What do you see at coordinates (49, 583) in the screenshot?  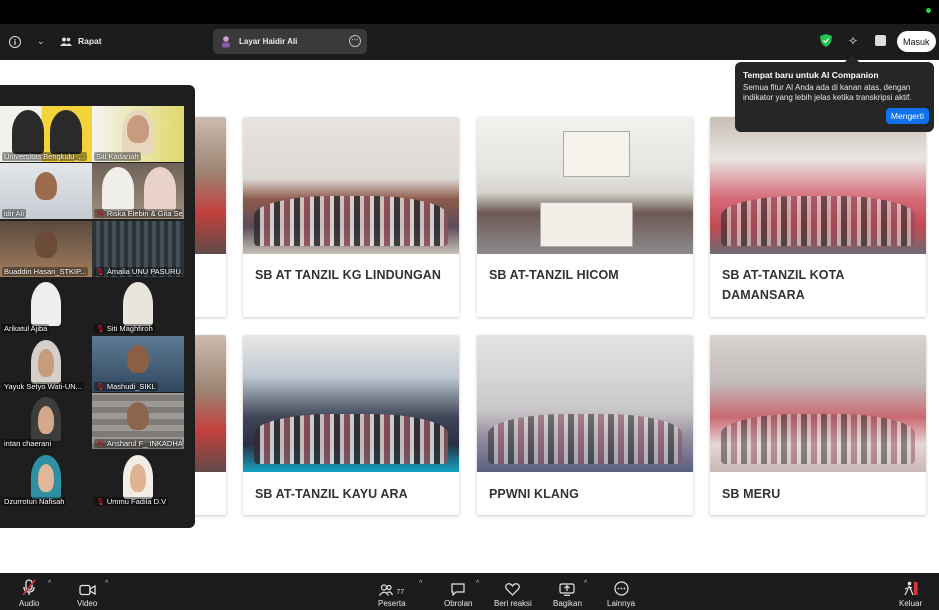 I see `audio-options-caret: ^` at bounding box center [49, 583].